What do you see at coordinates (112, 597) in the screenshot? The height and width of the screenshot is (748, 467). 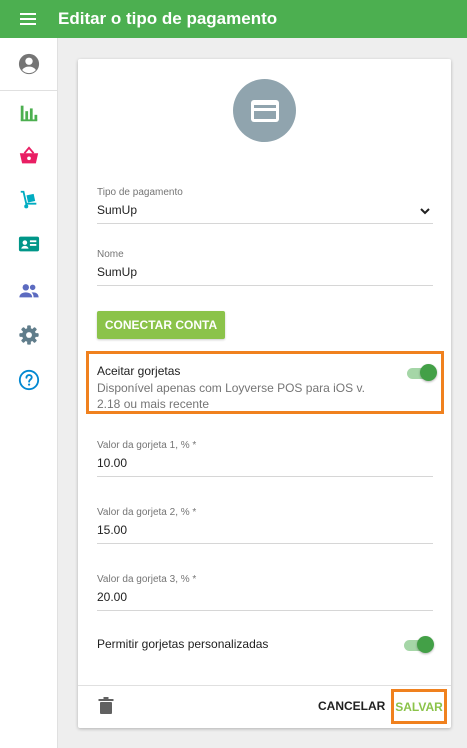 I see `tip-amount-3-value: 20.00` at bounding box center [112, 597].